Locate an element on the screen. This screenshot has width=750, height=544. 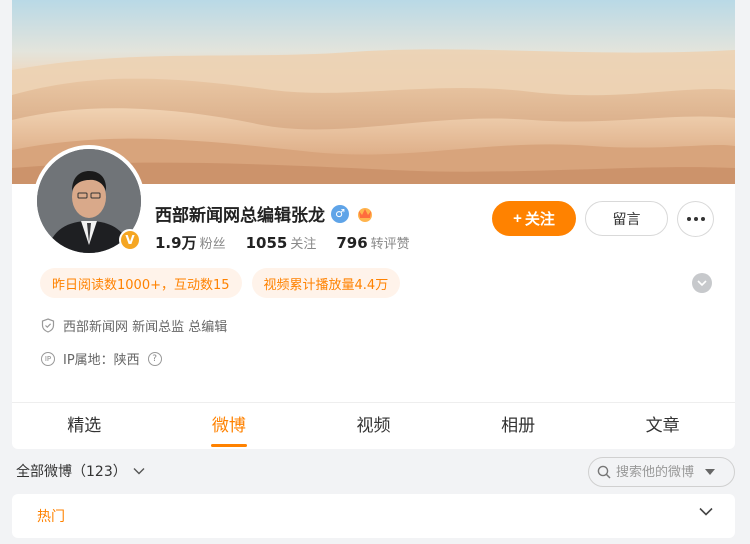
stat-followers: 1.9万 粉丝 is located at coordinates (190, 242).